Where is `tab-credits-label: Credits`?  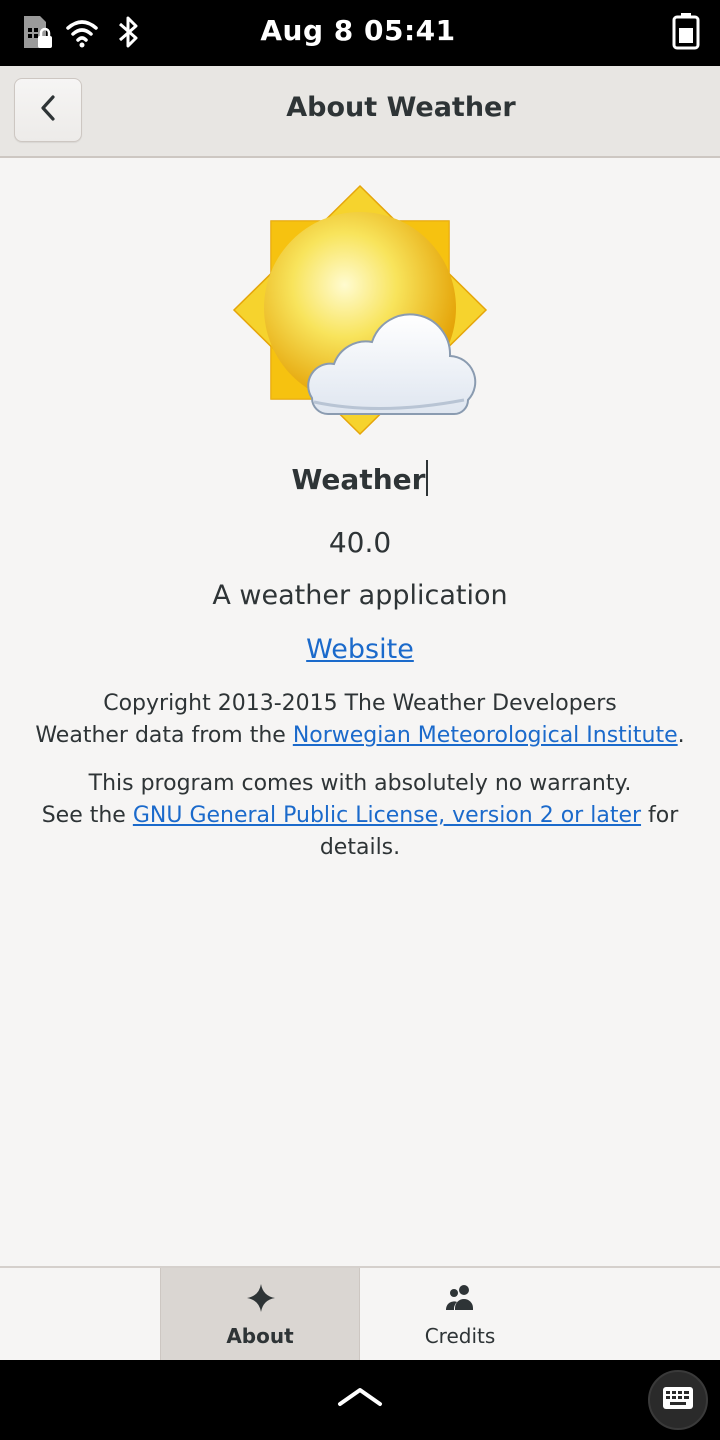 tab-credits-label: Credits is located at coordinates (460, 1336).